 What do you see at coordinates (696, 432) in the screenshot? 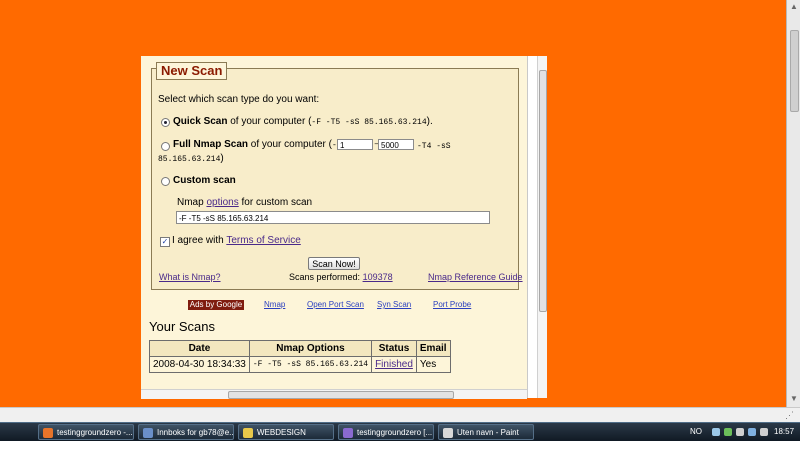
I see `language-indicator: NO` at bounding box center [696, 432].